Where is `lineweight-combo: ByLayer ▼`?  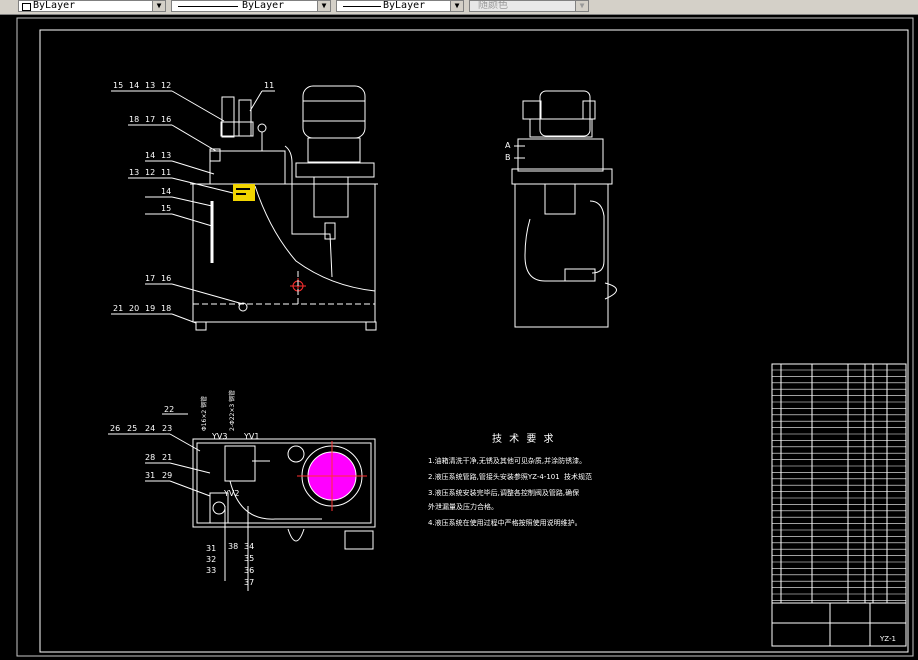
lineweight-combo: ByLayer ▼ is located at coordinates (400, 6).